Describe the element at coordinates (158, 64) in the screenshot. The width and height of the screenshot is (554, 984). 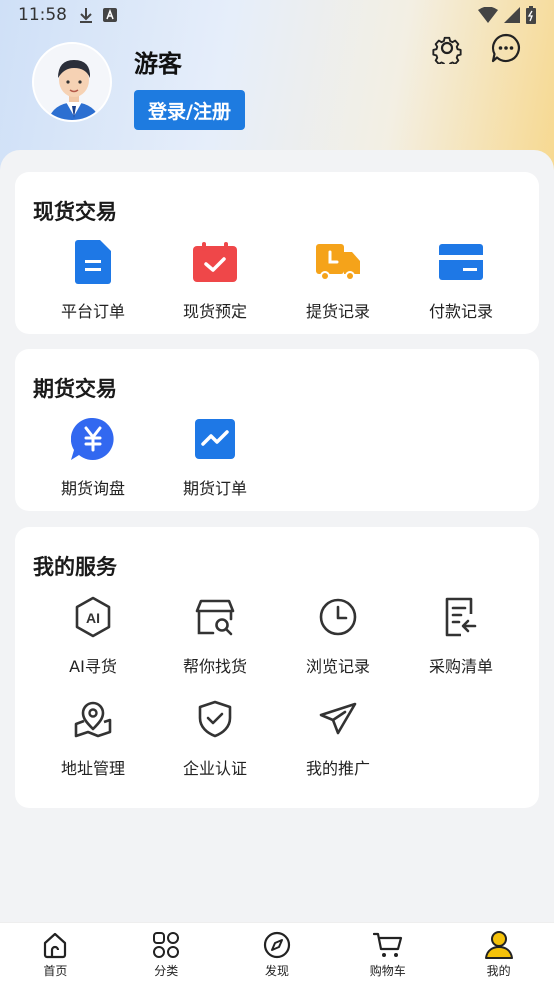
I see `username: 游客` at that location.